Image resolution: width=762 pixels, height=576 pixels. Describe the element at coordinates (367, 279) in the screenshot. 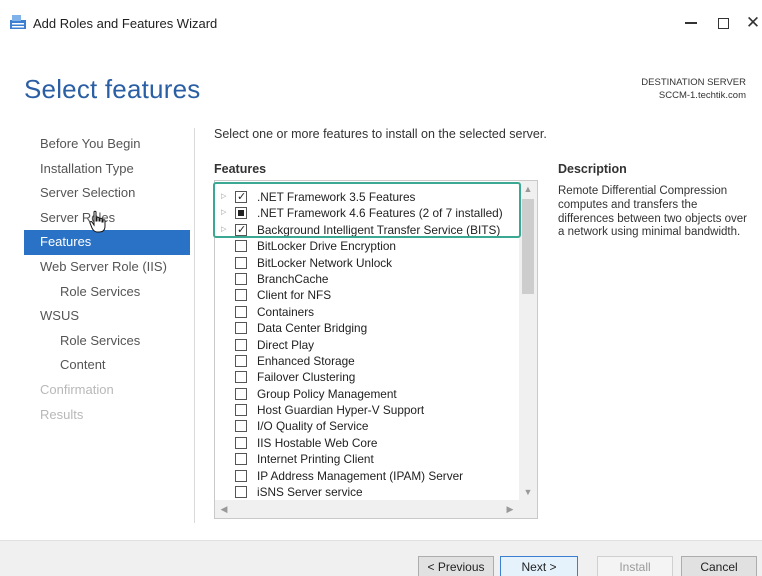

I see `feature-row: BranchCache` at that location.